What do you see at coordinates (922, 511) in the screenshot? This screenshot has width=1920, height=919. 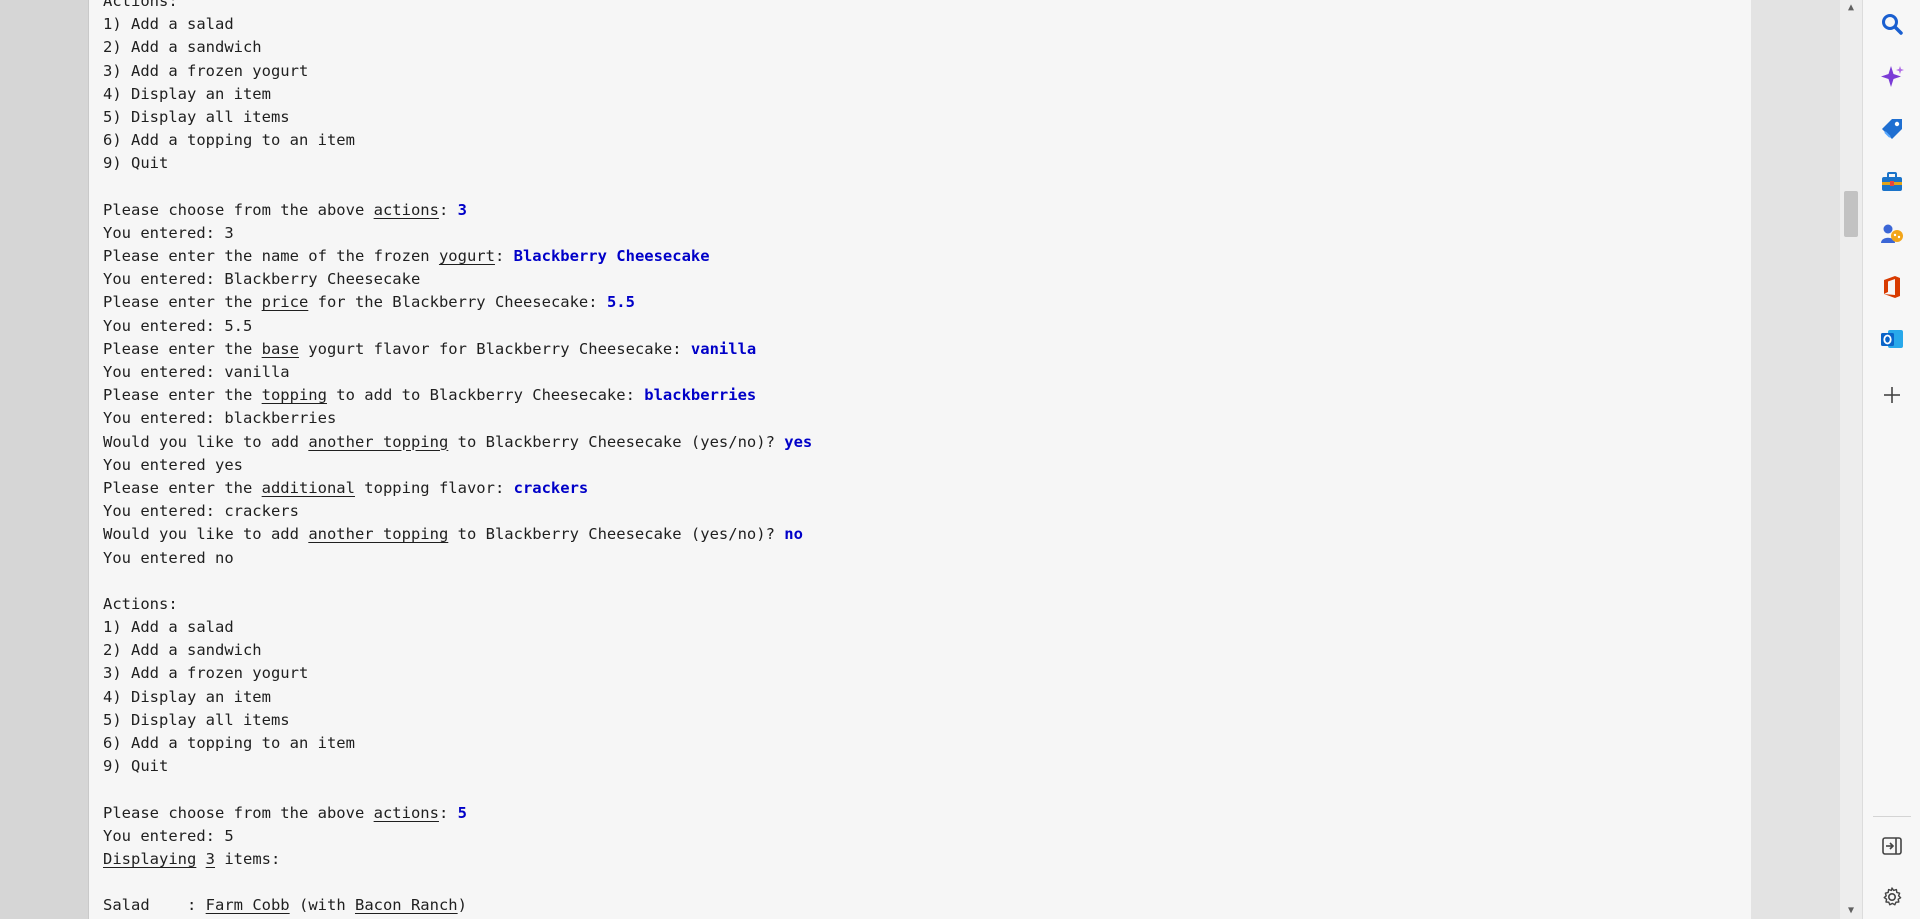 I see `console-line: You entered: crackers` at bounding box center [922, 511].